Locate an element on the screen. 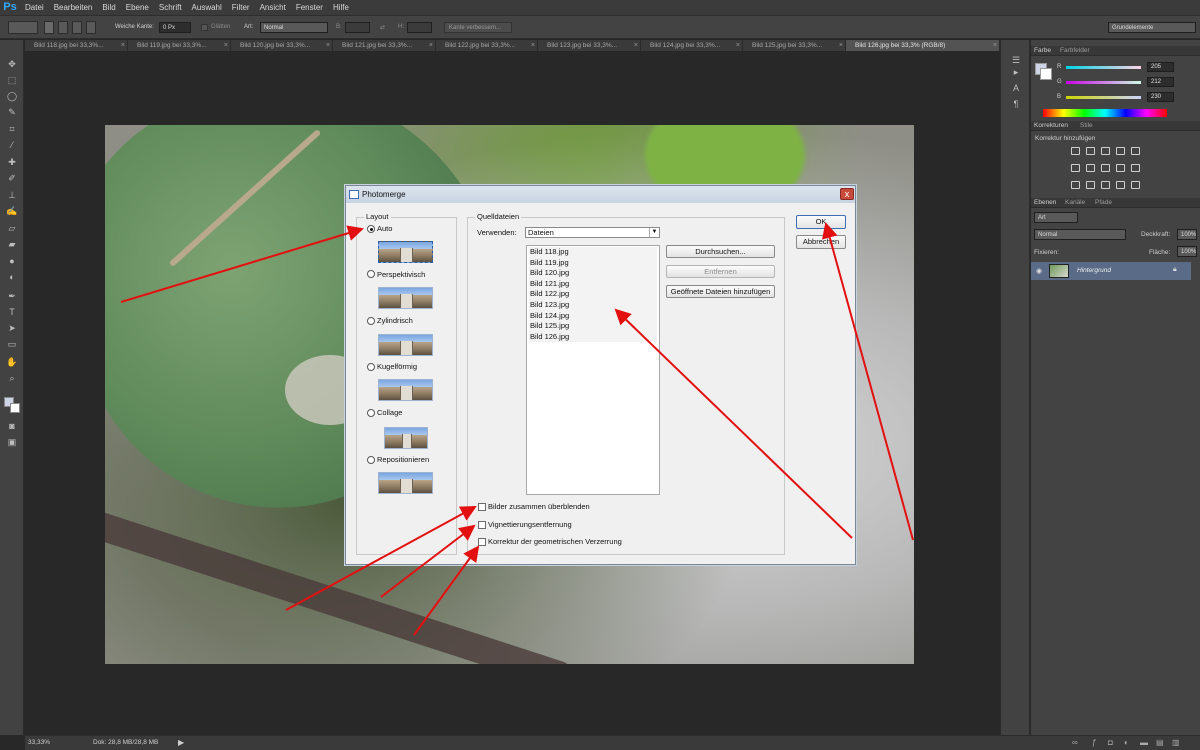 Image resolution: width=1200 pixels, height=750 pixels. group-icon: ▬ is located at coordinates (1144, 742).